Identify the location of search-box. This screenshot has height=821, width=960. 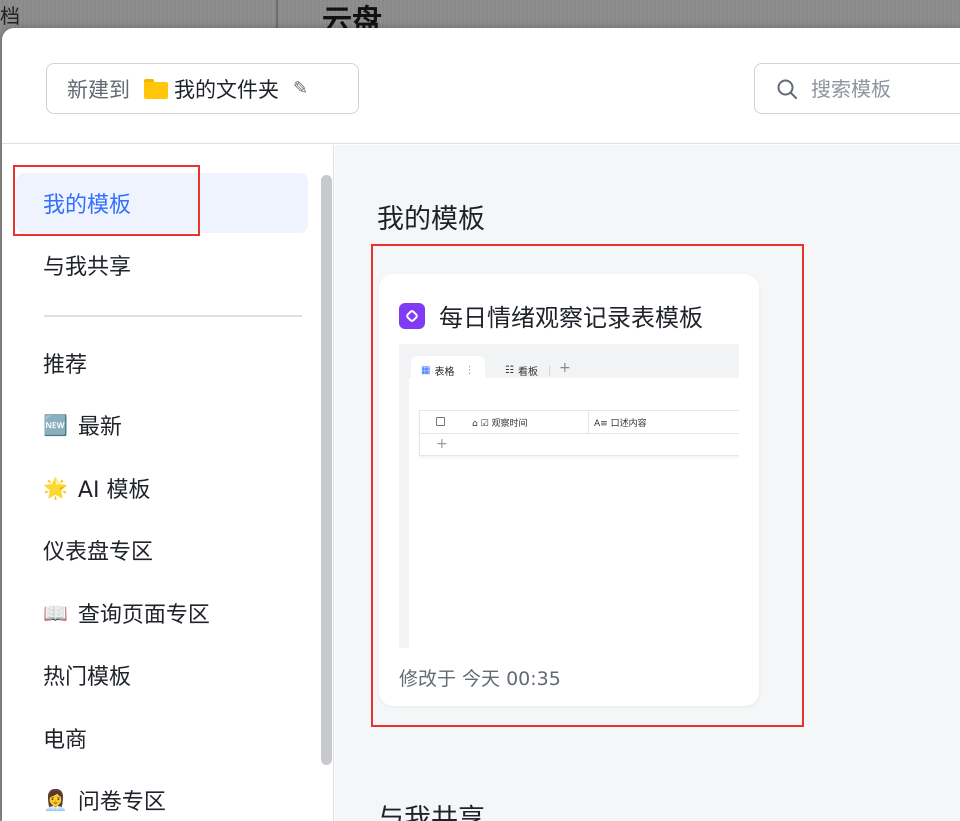
(857, 88).